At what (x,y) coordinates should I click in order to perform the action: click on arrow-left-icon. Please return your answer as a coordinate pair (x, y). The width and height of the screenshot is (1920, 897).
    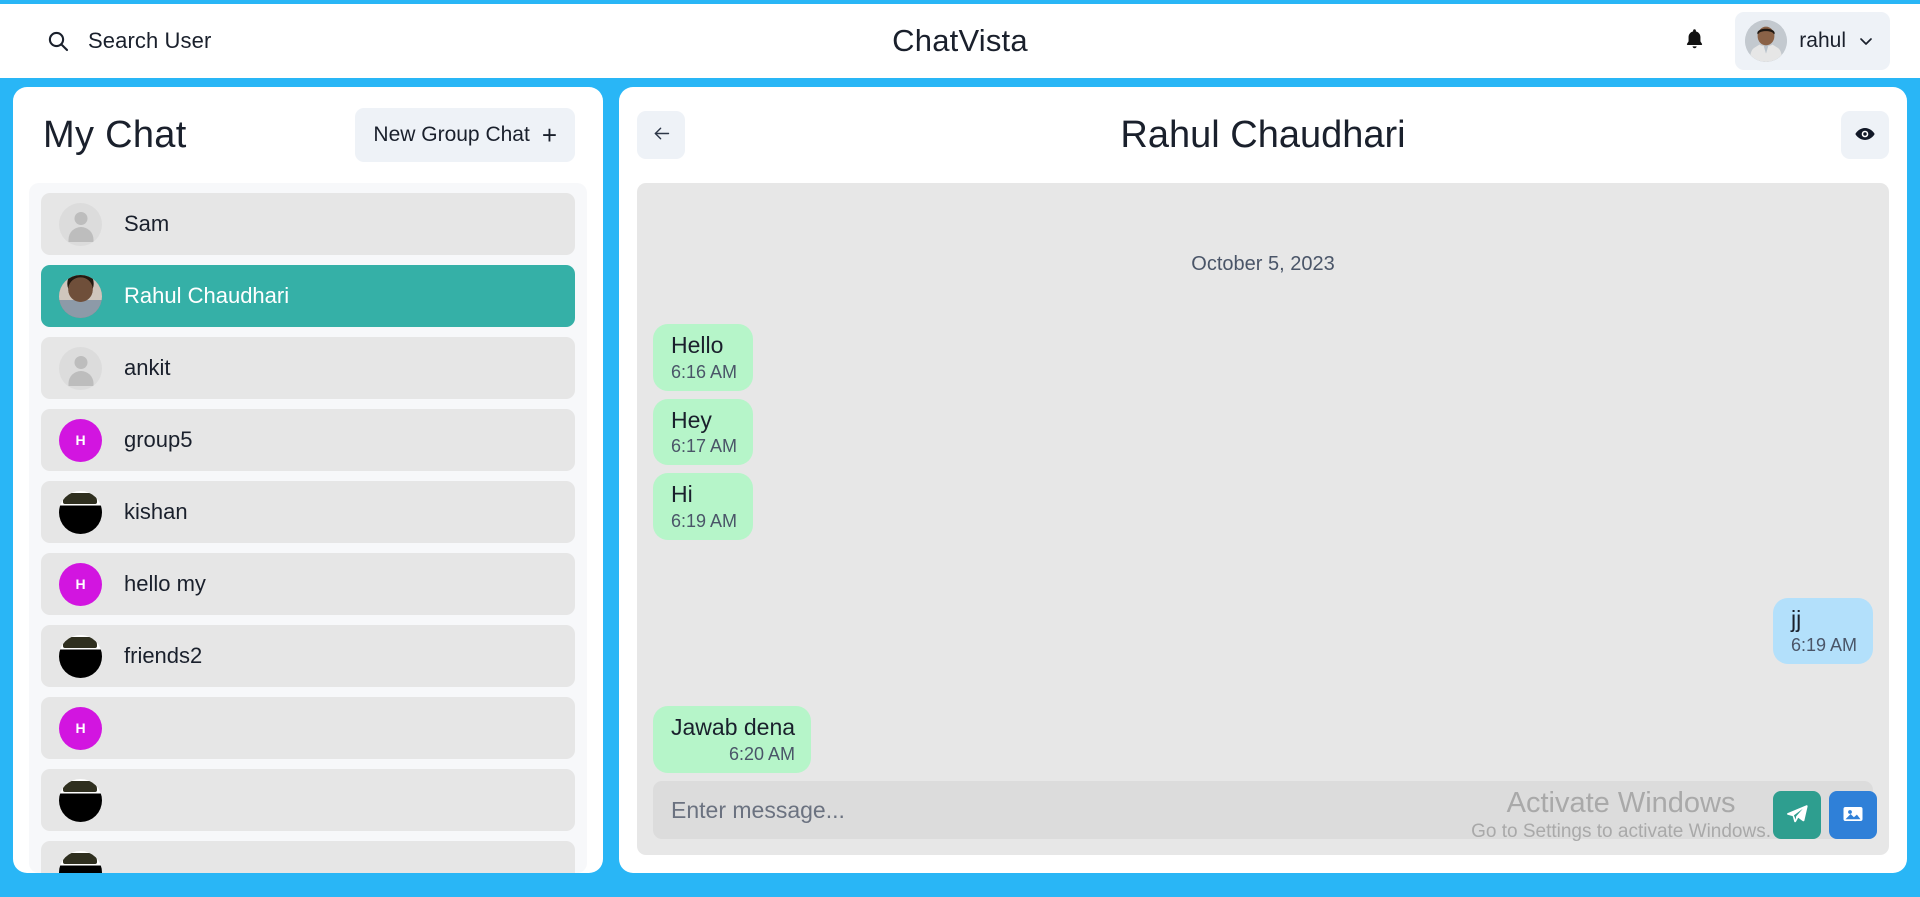
    Looking at the image, I should click on (661, 135).